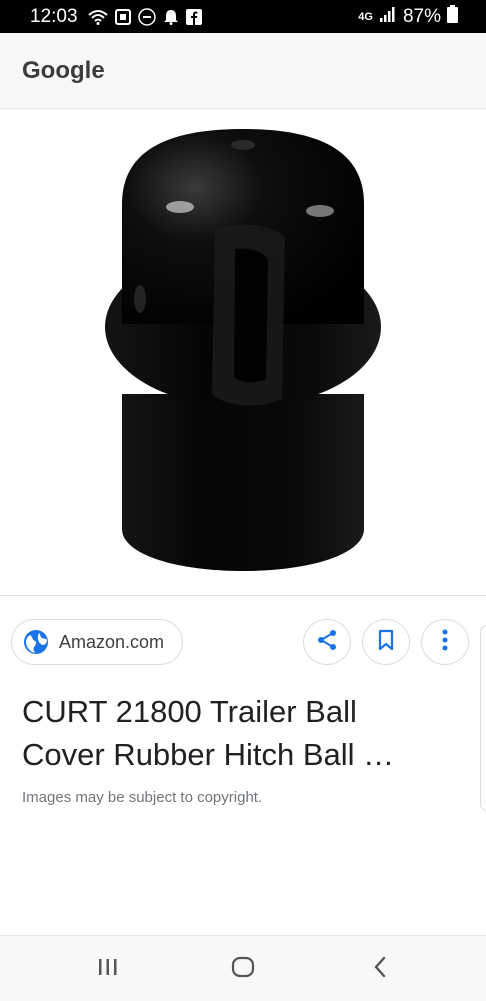 This screenshot has height=1001, width=486. I want to click on back-icon, so click(380, 969).